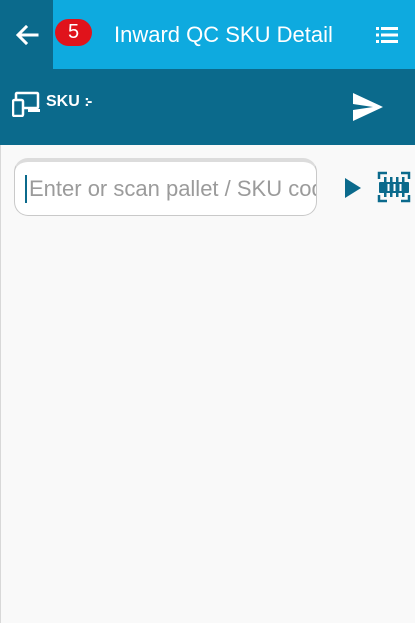 Image resolution: width=415 pixels, height=623 pixels. I want to click on notification-badge: 5, so click(73, 32).